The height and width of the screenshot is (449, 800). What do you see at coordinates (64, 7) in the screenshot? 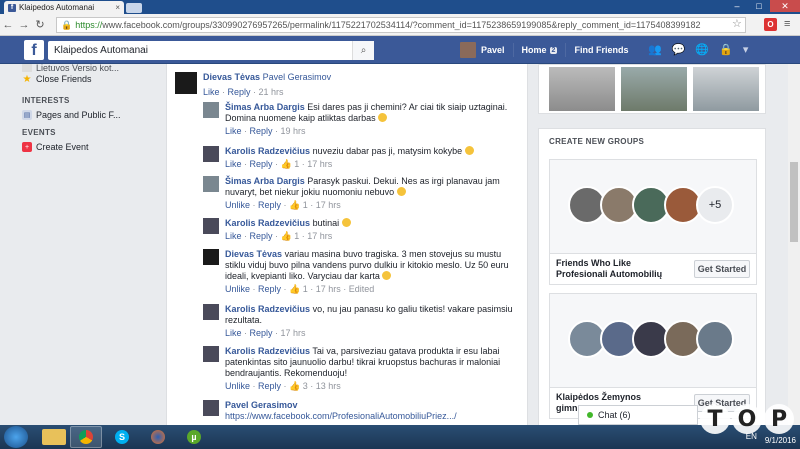
I see `browser-tab: f Klaipedos Automanai ×` at bounding box center [64, 7].